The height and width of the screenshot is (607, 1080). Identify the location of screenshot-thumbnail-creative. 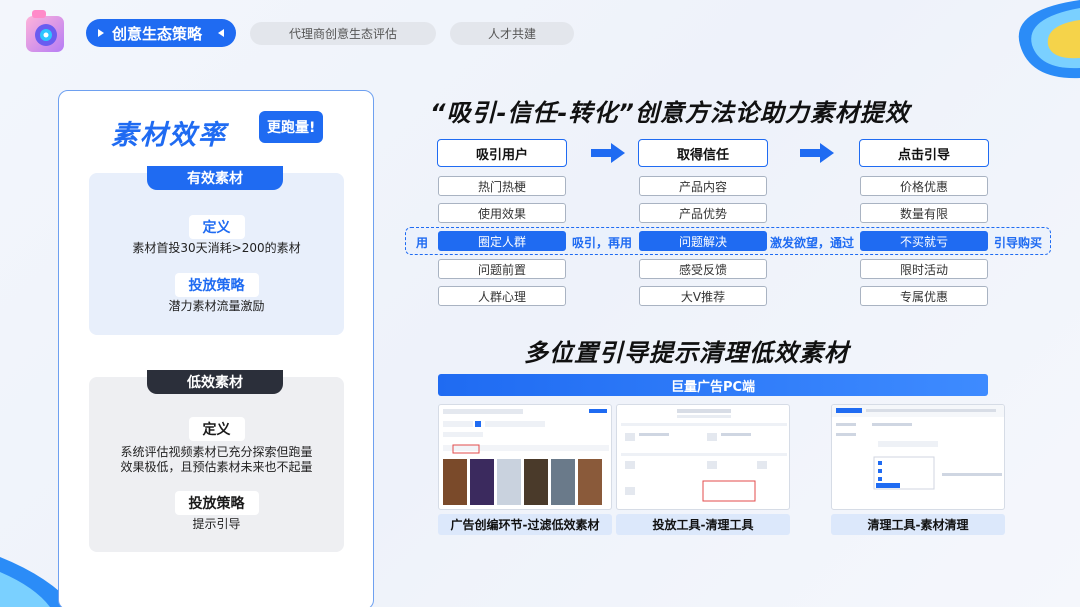
(525, 457).